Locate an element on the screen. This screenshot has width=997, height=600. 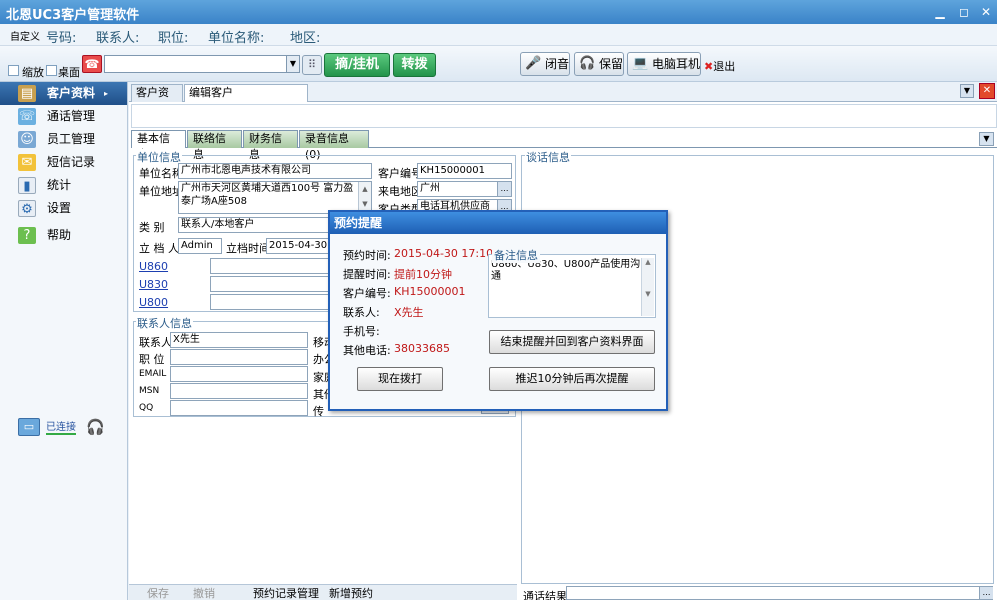
company-name-label: 单位名称 is located at coordinates (161, 173).